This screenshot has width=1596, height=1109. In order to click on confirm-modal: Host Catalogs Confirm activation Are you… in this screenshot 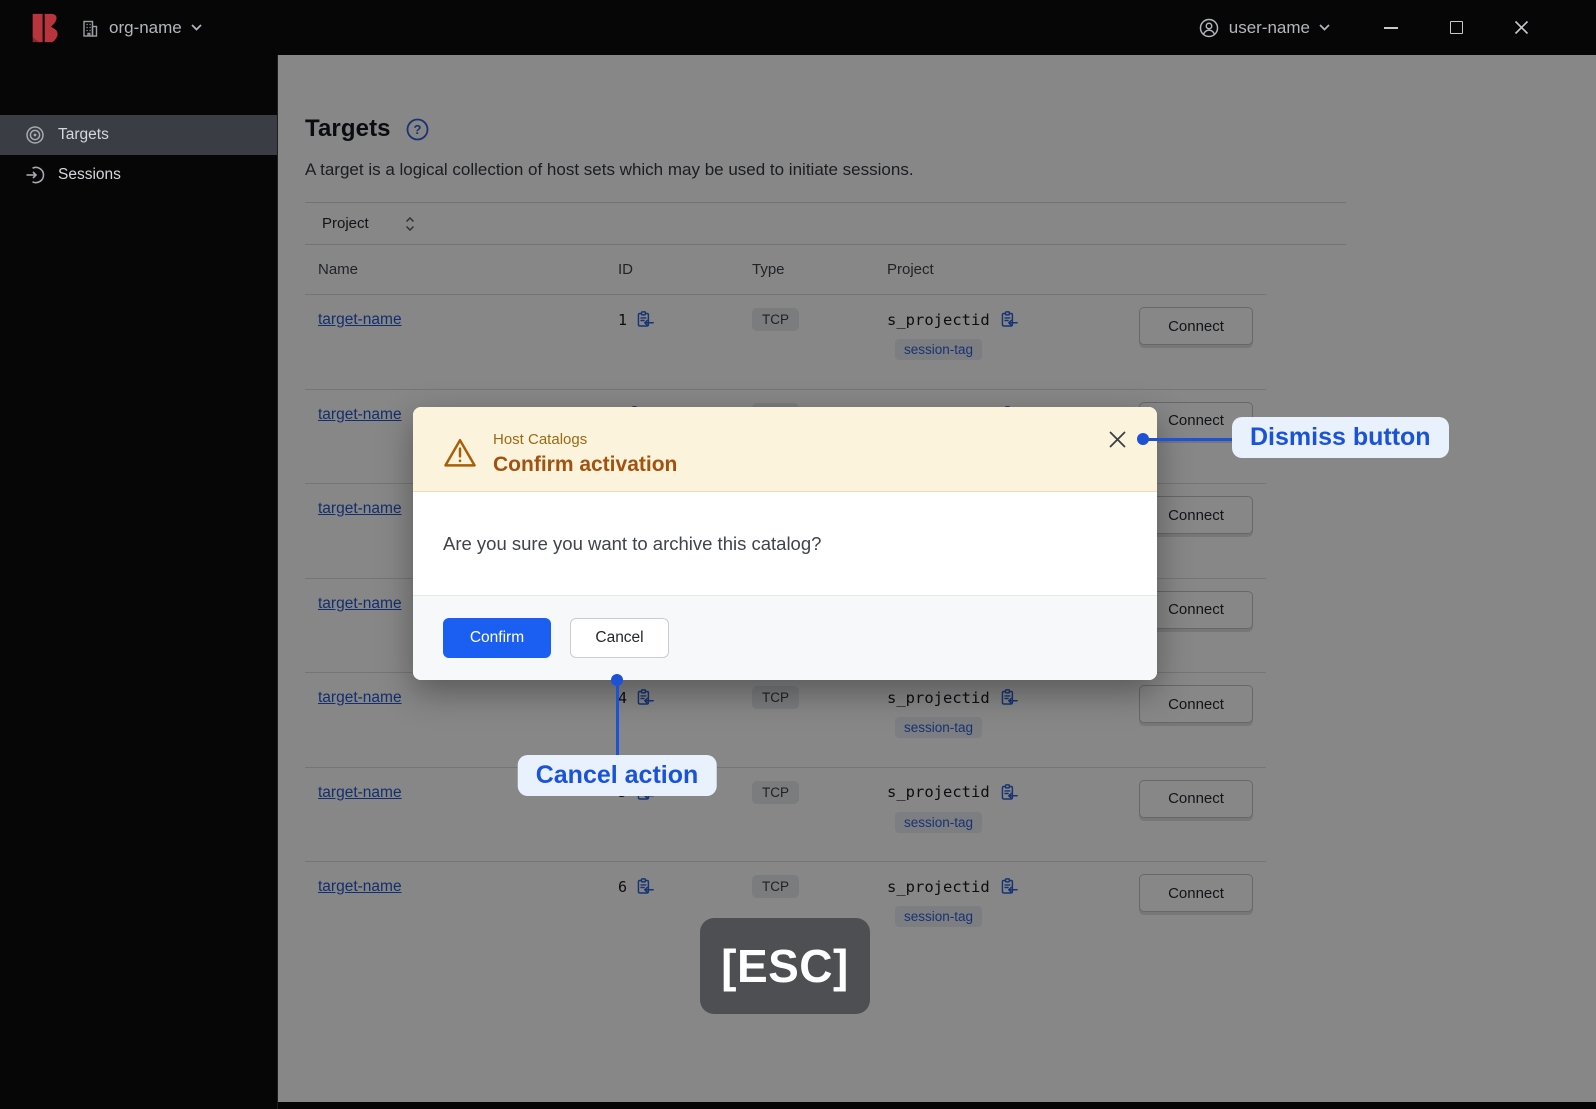, I will do `click(785, 543)`.